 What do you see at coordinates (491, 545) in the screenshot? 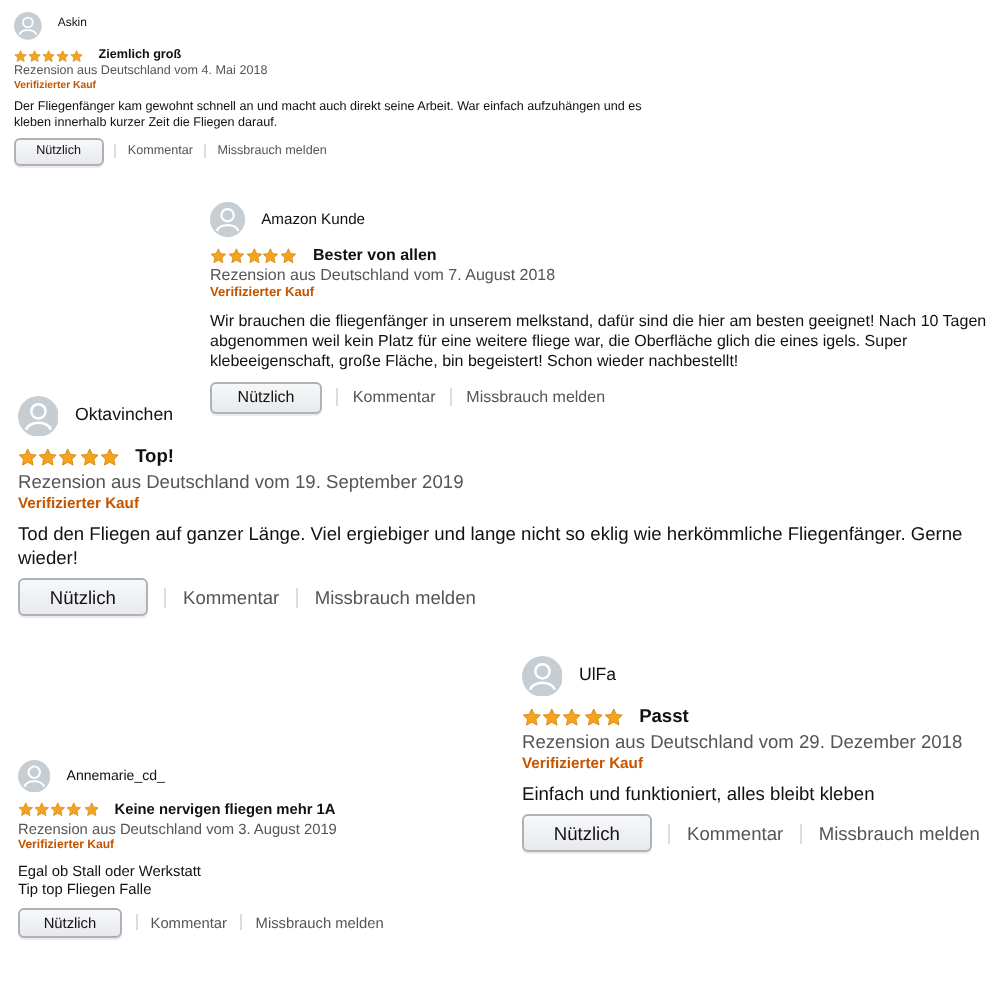
I see `review-text: Tod den Fliegen auf ganzer Länge. Viel ergiebiger und lange nicht so eklig wie herkömmliche Fliegenfänger. Gerne wieder!` at bounding box center [491, 545].